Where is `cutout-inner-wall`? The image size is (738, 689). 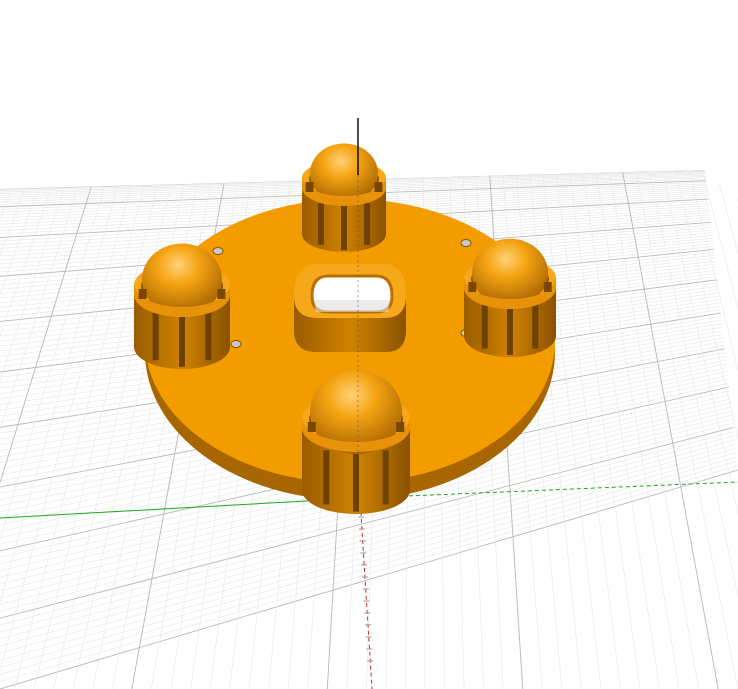 cutout-inner-wall is located at coordinates (352, 306).